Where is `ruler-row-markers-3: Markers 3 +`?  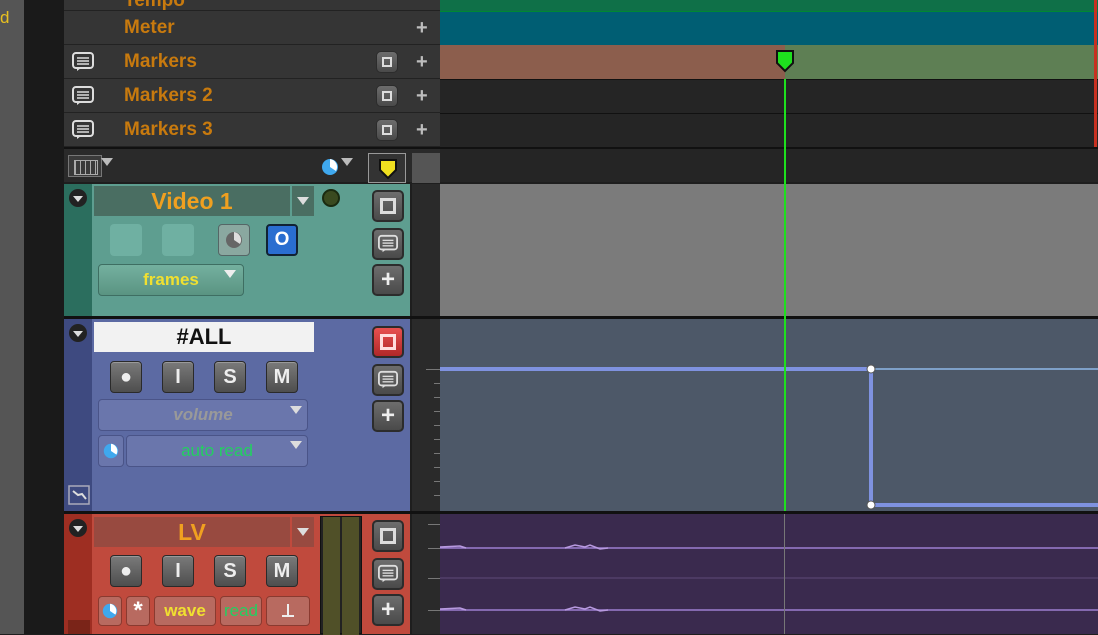 ruler-row-markers-3: Markers 3 + is located at coordinates (252, 130).